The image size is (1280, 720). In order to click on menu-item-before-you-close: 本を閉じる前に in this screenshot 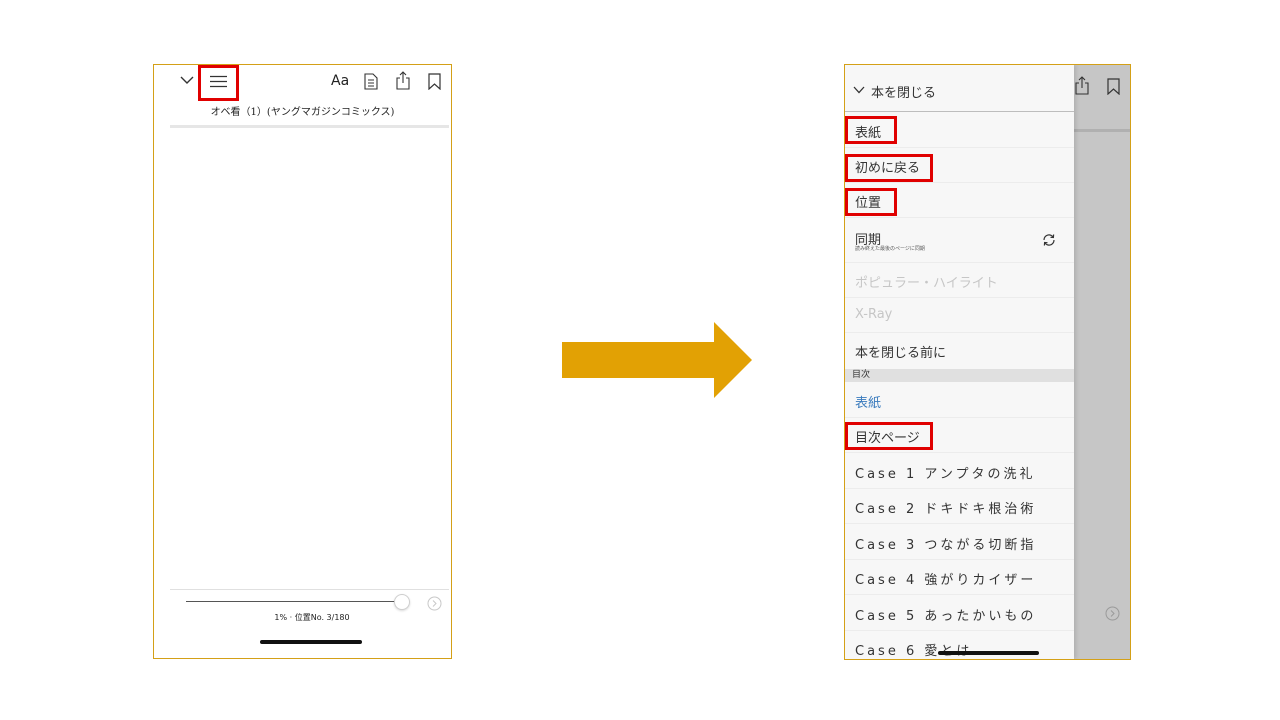, I will do `click(959, 350)`.